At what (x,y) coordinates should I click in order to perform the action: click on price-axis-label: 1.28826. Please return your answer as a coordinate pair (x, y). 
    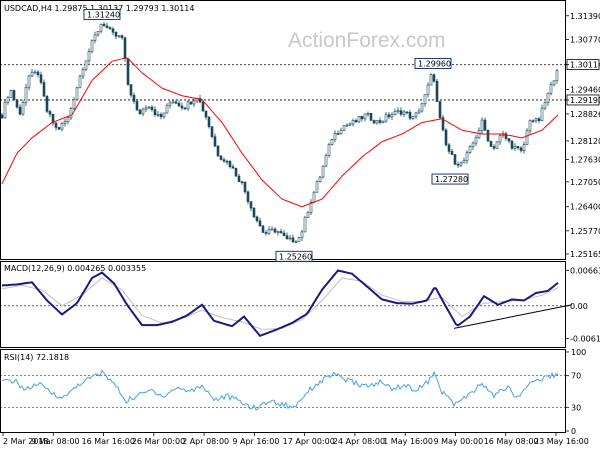
    Looking at the image, I should click on (585, 114).